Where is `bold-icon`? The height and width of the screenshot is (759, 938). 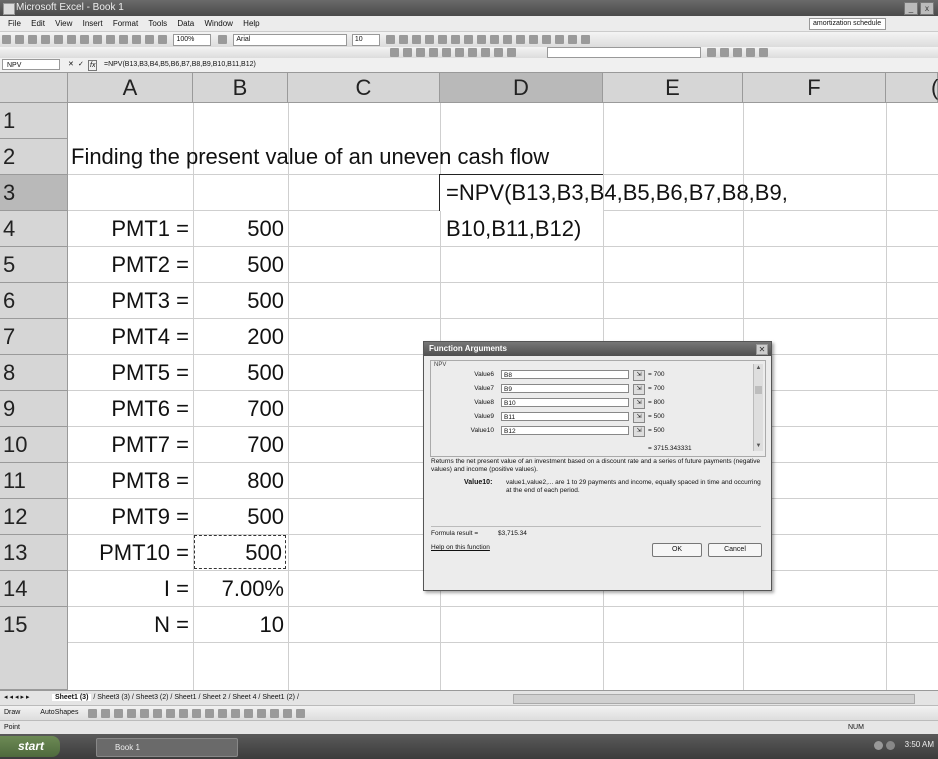
bold-icon is located at coordinates (391, 39).